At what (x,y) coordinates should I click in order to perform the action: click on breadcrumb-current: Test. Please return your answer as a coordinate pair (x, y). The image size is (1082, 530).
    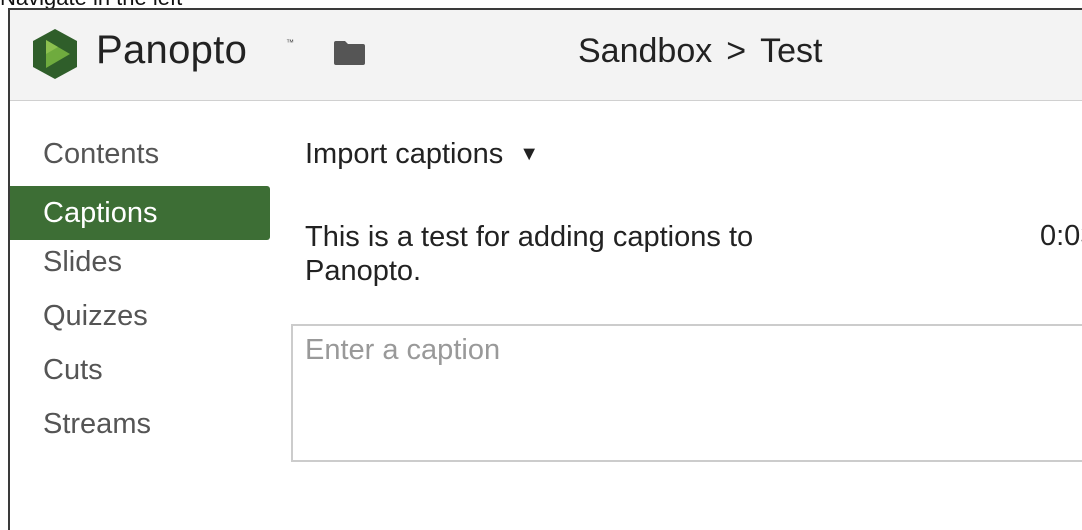
    Looking at the image, I should click on (791, 51).